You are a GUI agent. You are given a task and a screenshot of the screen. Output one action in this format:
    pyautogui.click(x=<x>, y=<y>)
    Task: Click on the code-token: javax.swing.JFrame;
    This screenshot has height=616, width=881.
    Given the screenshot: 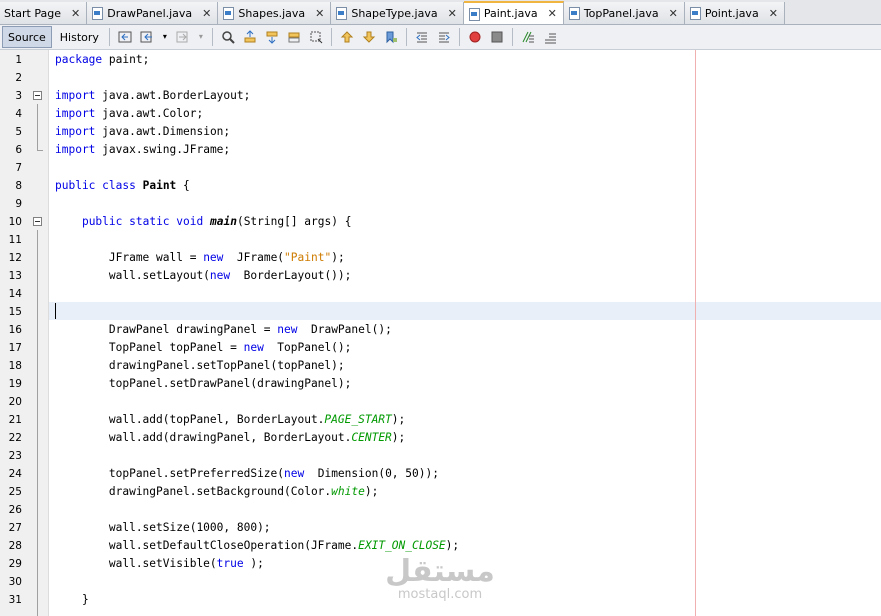 What is the action you would take?
    pyautogui.click(x=166, y=149)
    